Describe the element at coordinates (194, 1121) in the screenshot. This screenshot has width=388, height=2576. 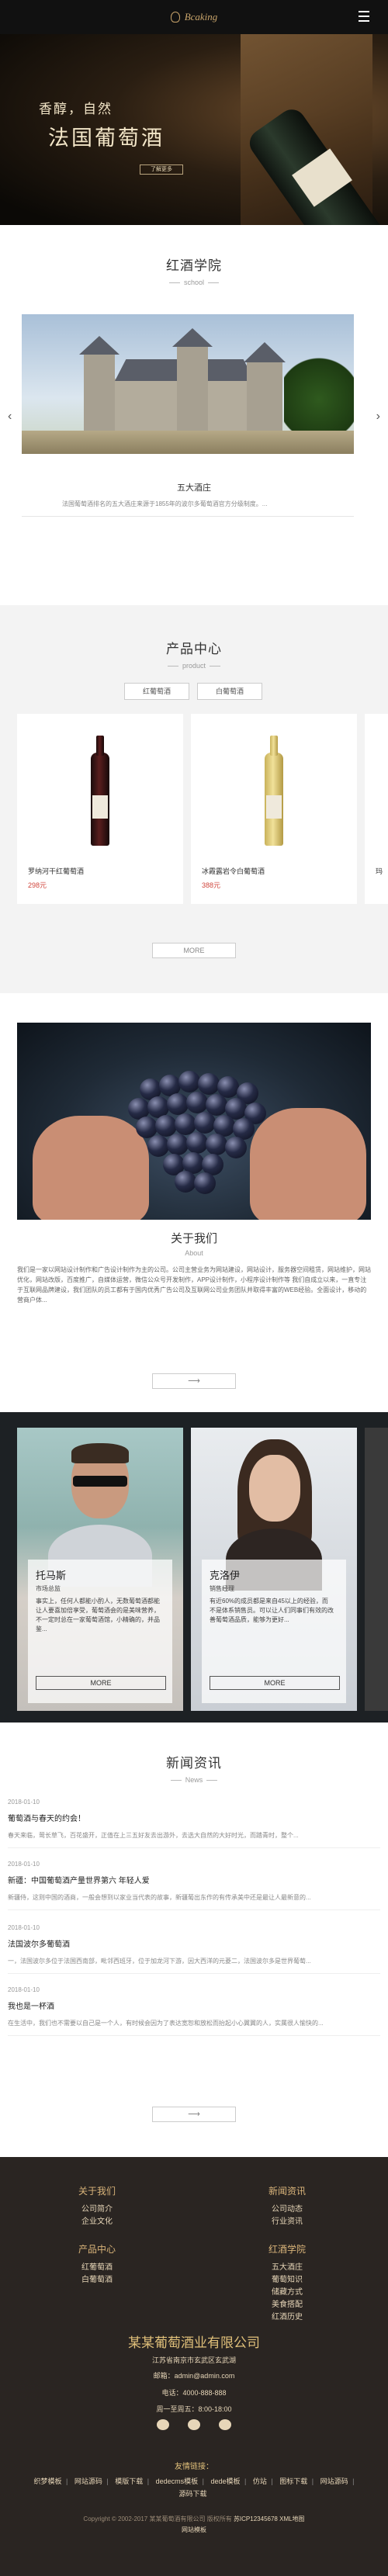
I see `grapes-image` at that location.